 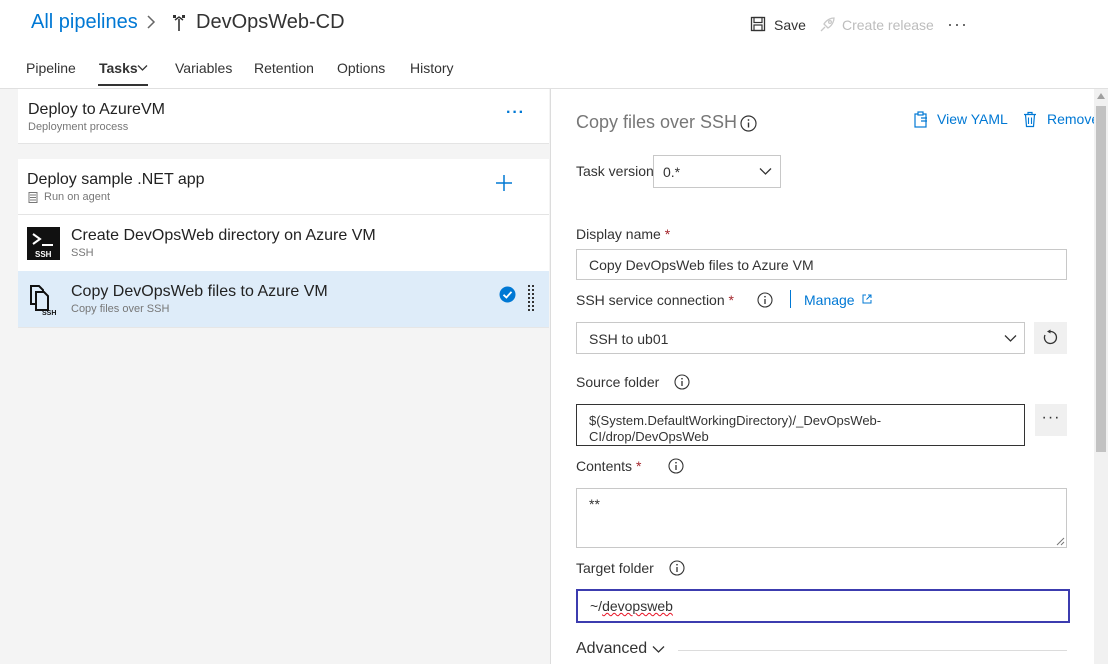 I want to click on display-name-label: Display name *, so click(x=623, y=234).